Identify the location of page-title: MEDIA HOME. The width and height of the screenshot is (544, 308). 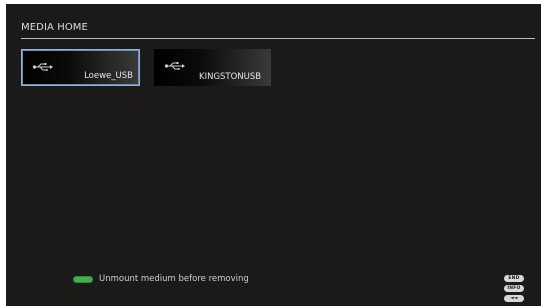
(54, 27).